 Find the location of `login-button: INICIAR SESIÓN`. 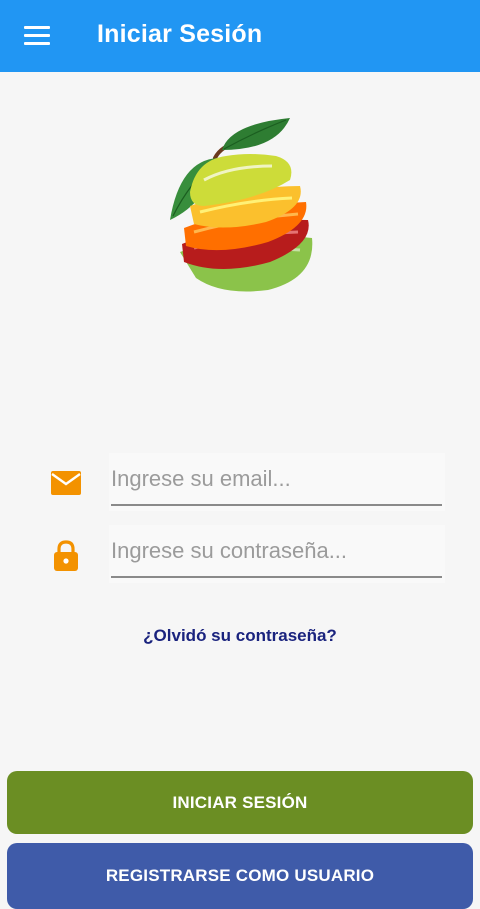

login-button: INICIAR SESIÓN is located at coordinates (240, 802).